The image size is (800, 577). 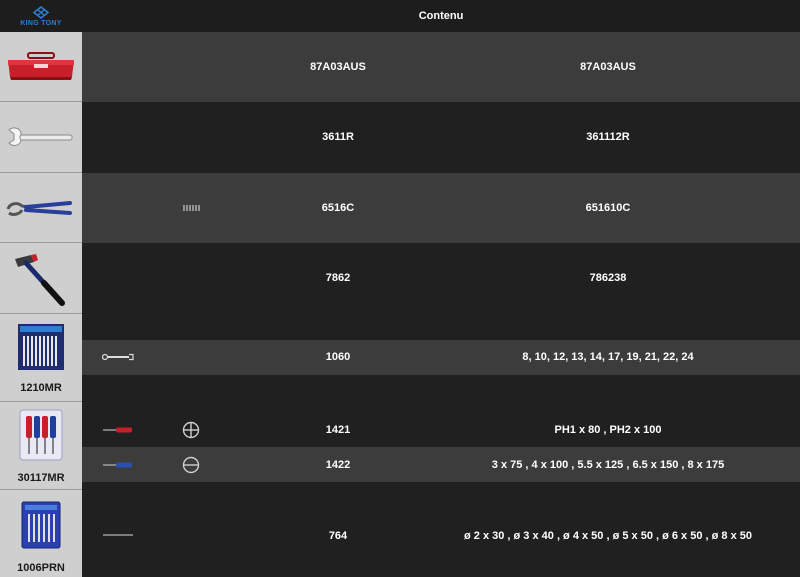 I want to click on adjustable-wrench-icon, so click(x=40, y=136).